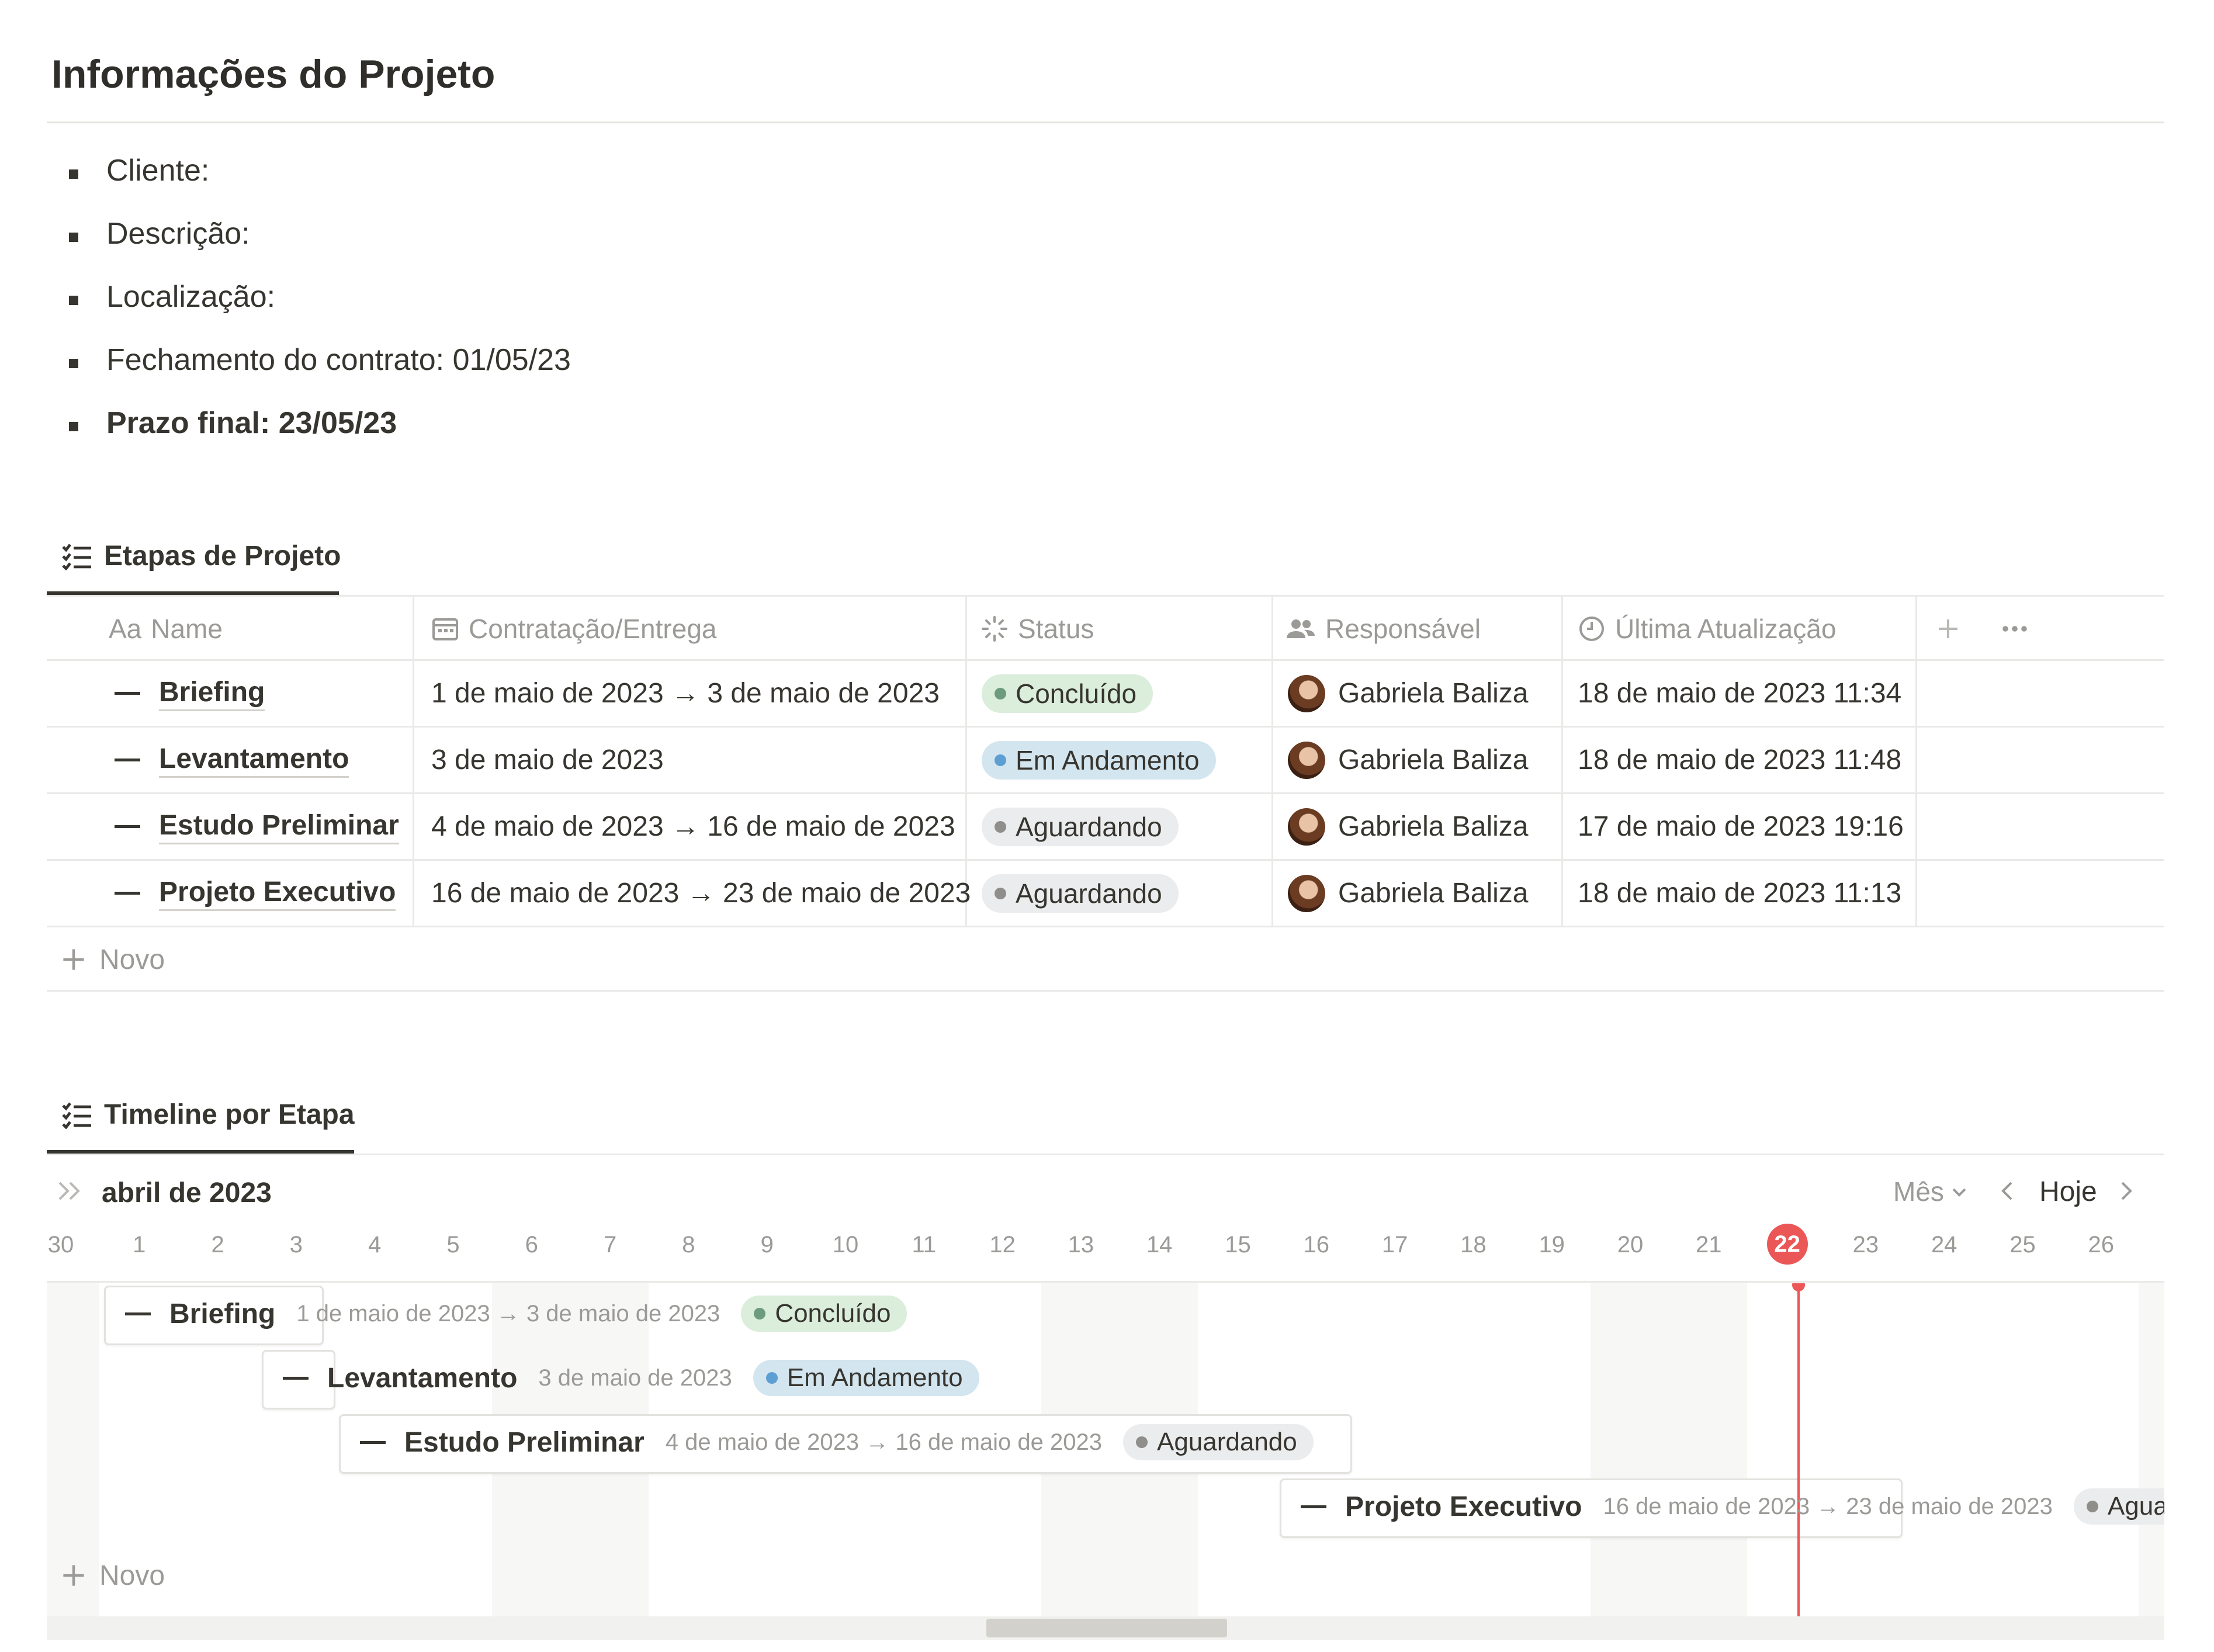 The width and height of the screenshot is (2214, 1652). I want to click on new-row-button: Novo, so click(113, 959).